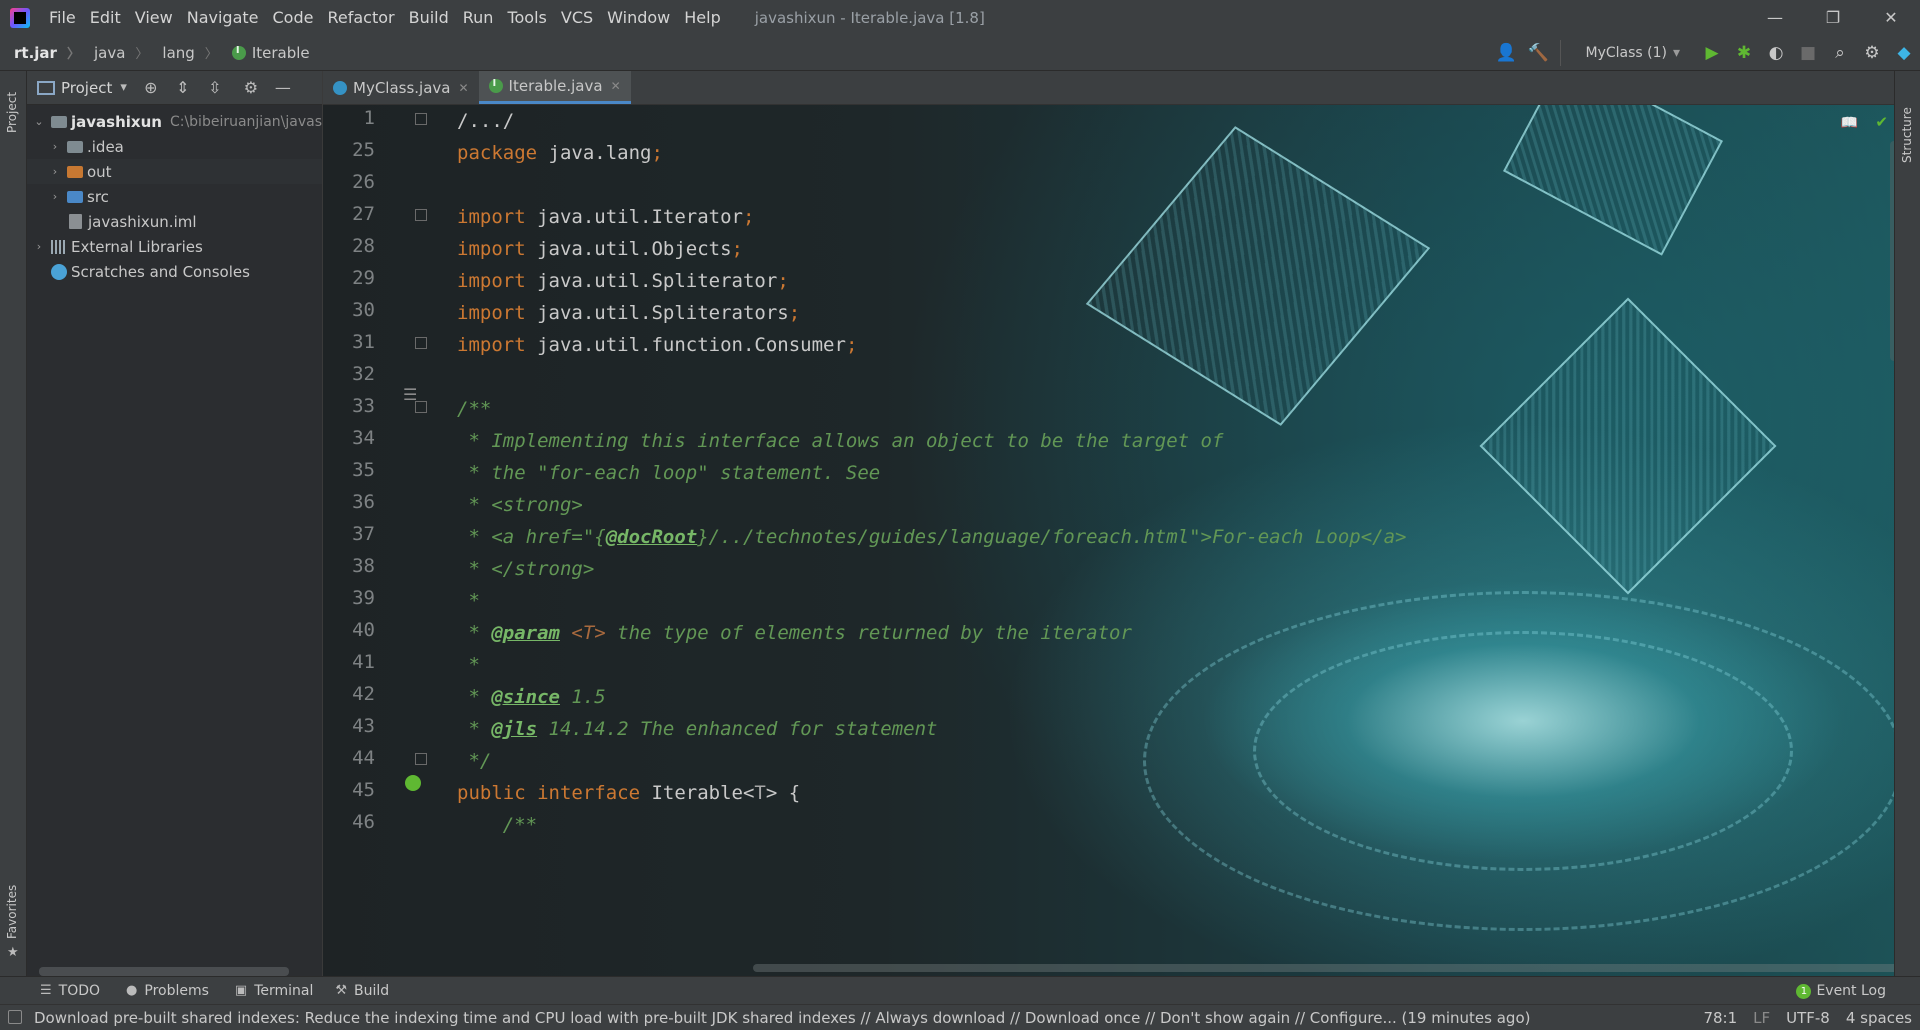 The height and width of the screenshot is (1030, 1920). Describe the element at coordinates (12, 912) in the screenshot. I see `favorites-tool-button: Favorites` at that location.